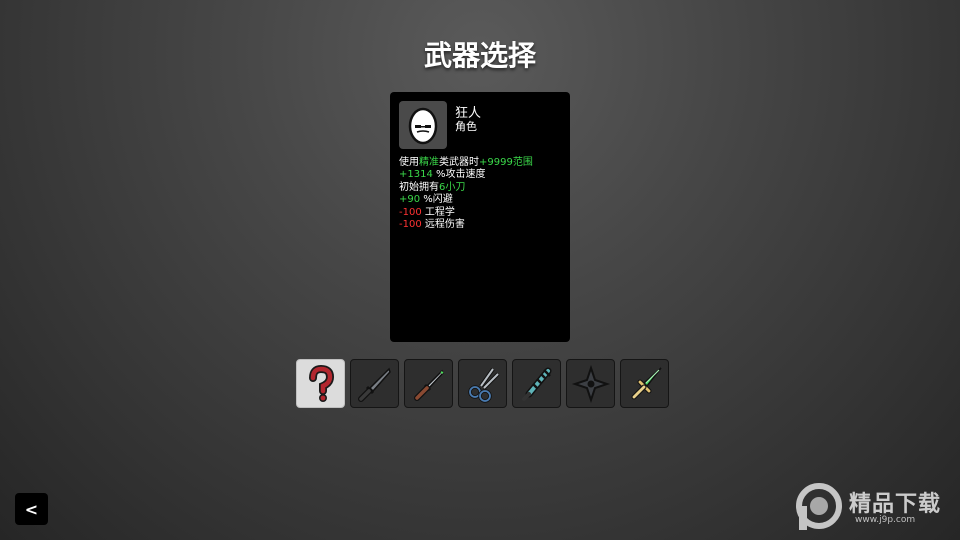 The image size is (960, 540). I want to click on description-segment: 初始拥有, so click(419, 187).